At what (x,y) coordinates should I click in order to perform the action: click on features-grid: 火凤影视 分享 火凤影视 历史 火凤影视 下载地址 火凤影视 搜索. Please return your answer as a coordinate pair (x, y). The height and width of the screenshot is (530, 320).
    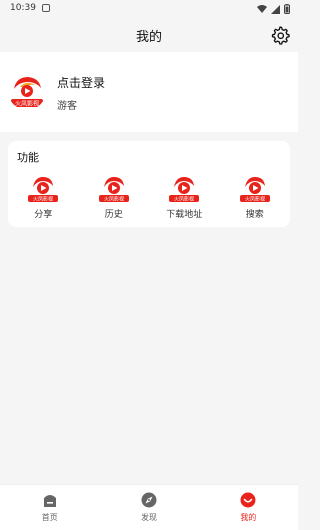
    Looking at the image, I should click on (149, 198).